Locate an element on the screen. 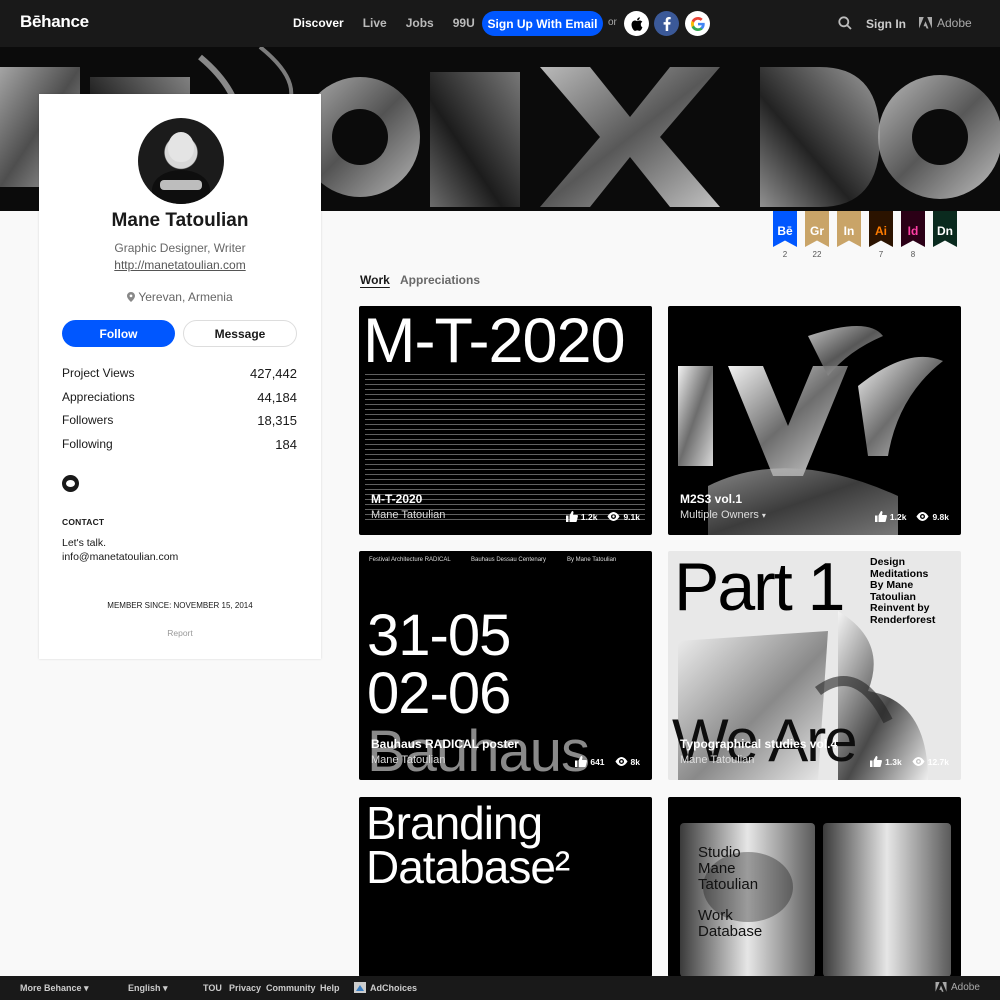 This screenshot has height=1000, width=1000. profile-title: Graphic Designer, Writer is located at coordinates (180, 248).